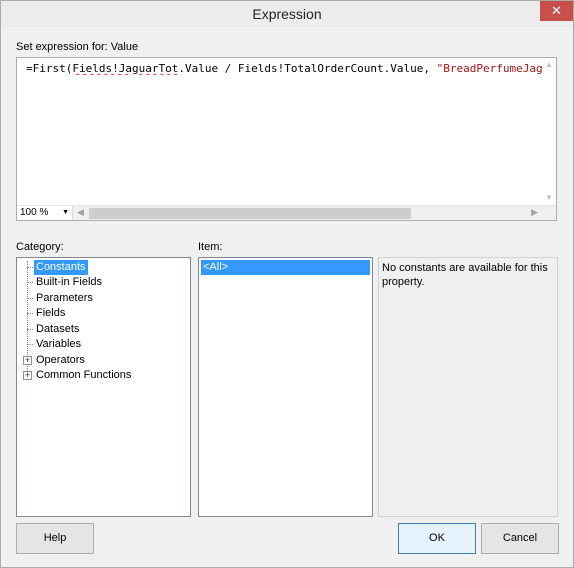 The height and width of the screenshot is (568, 574). I want to click on horizontal-scroll-thumb, so click(250, 213).